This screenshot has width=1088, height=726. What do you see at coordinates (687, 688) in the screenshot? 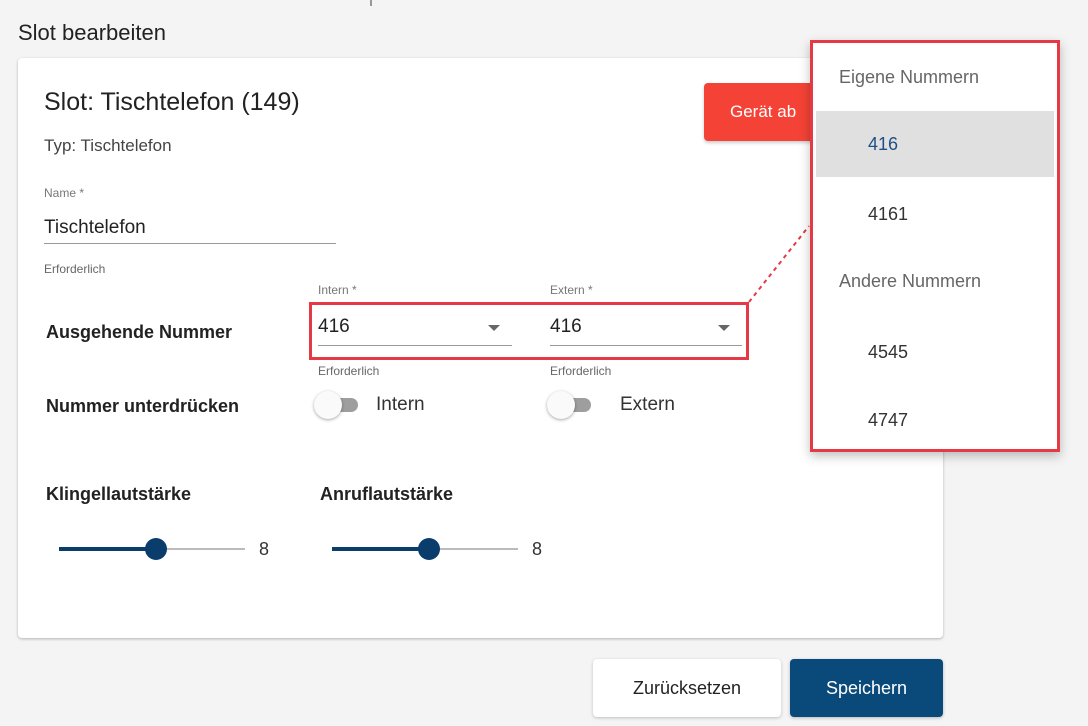
I see `reset-button: Zurücksetzen` at bounding box center [687, 688].